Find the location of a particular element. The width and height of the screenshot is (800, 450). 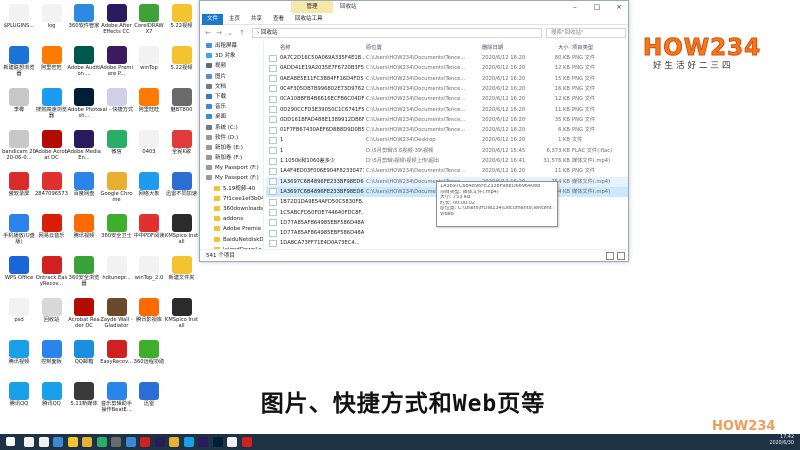

desktop-shortcut: 0403 is located at coordinates (149, 147).